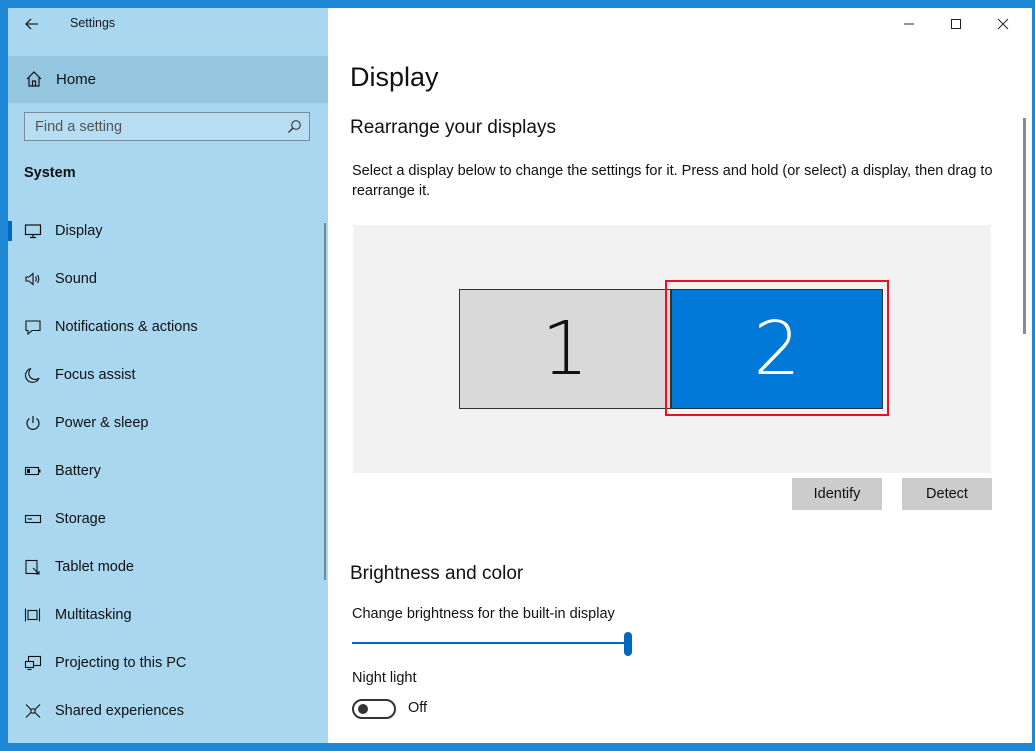 Image resolution: width=1035 pixels, height=751 pixels. What do you see at coordinates (34, 79) in the screenshot?
I see `home-icon` at bounding box center [34, 79].